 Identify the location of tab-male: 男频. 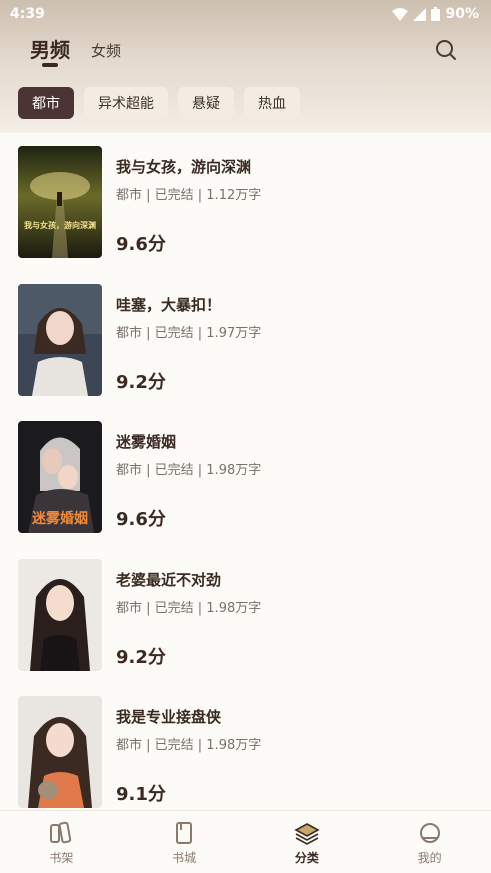
(50, 48).